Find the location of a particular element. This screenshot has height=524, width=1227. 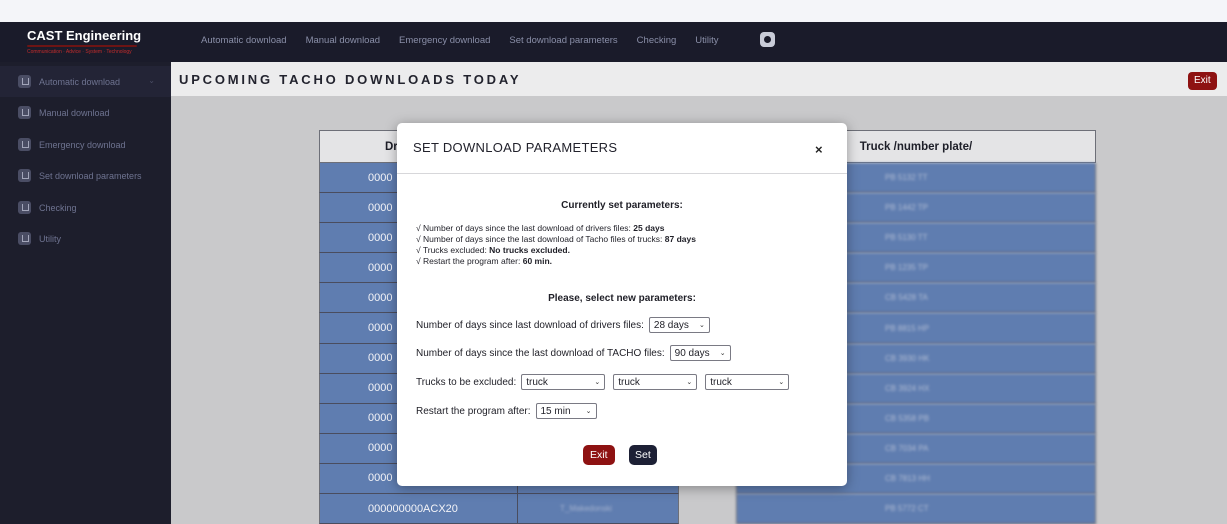

select-value: 15 min is located at coordinates (555, 411).